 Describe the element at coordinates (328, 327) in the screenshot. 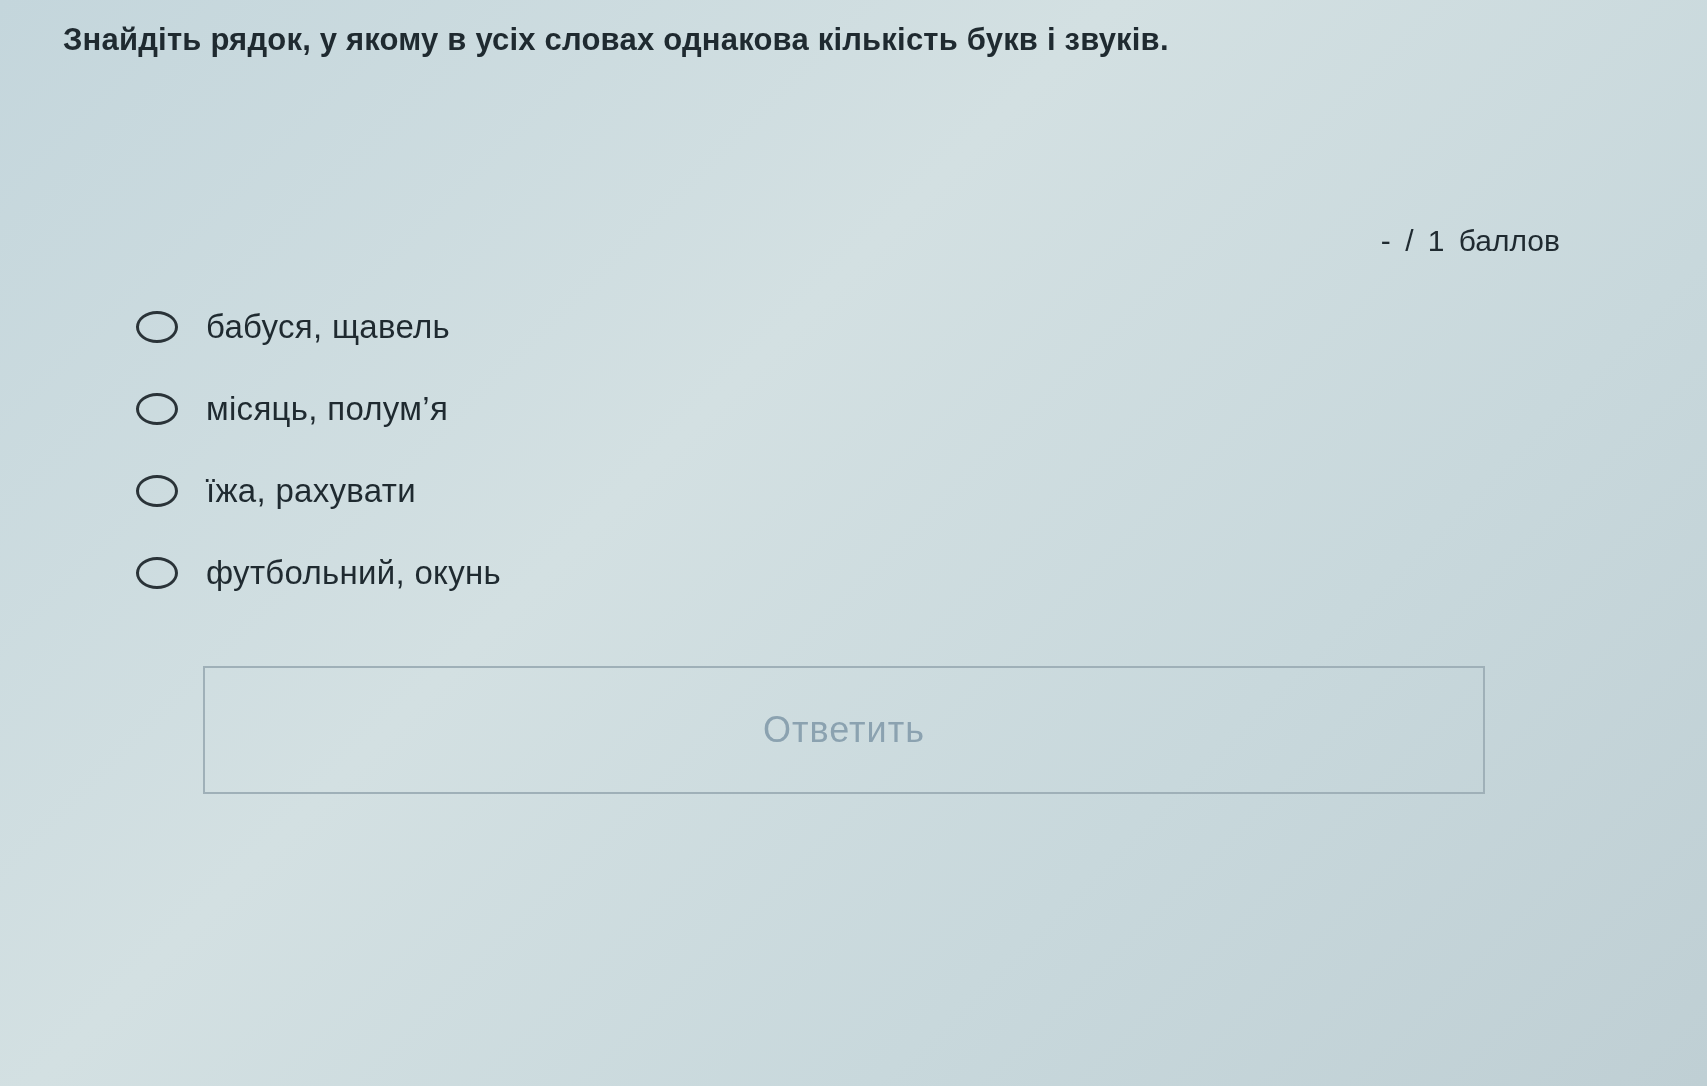

I see `option-label: бабуся, щавель` at that location.